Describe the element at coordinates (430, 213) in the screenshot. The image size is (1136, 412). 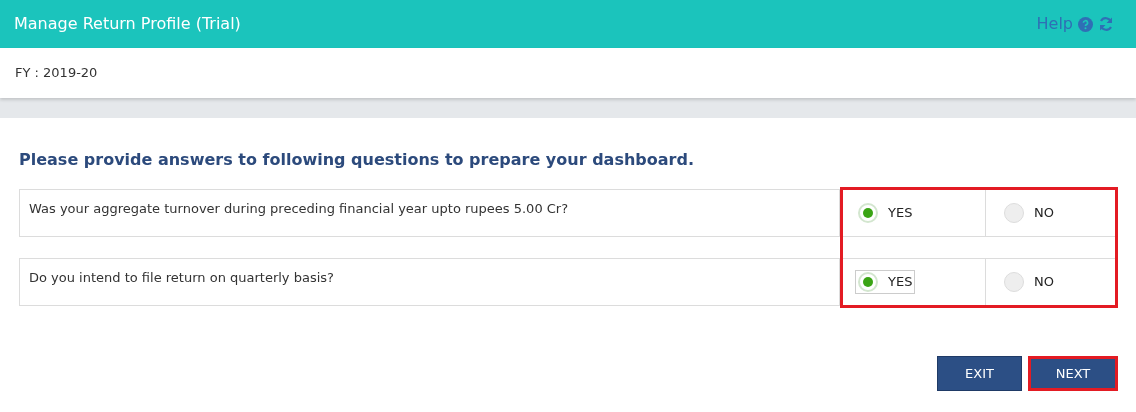
I see `question-text: Was your aggregate turnover during preceding financial year upto rupees 5.00 Cr?` at that location.